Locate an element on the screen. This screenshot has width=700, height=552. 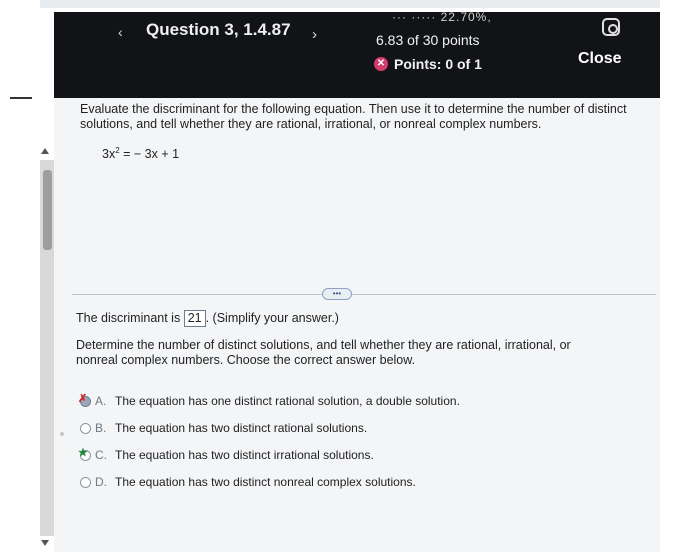
equation: 3x2 = − 3x + 1 is located at coordinates (140, 153).